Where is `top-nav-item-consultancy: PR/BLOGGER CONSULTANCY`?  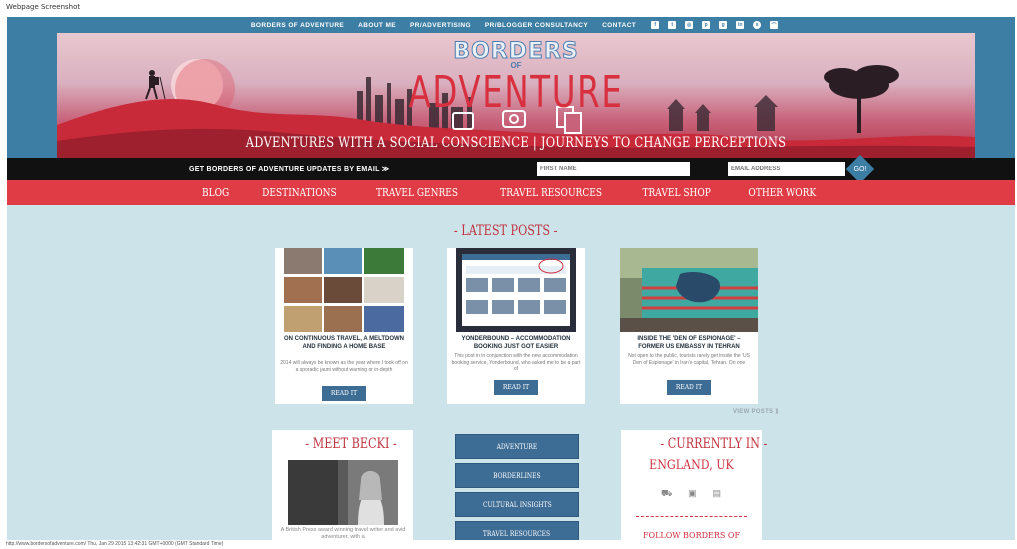 top-nav-item-consultancy: PR/BLOGGER CONSULTANCY is located at coordinates (536, 25).